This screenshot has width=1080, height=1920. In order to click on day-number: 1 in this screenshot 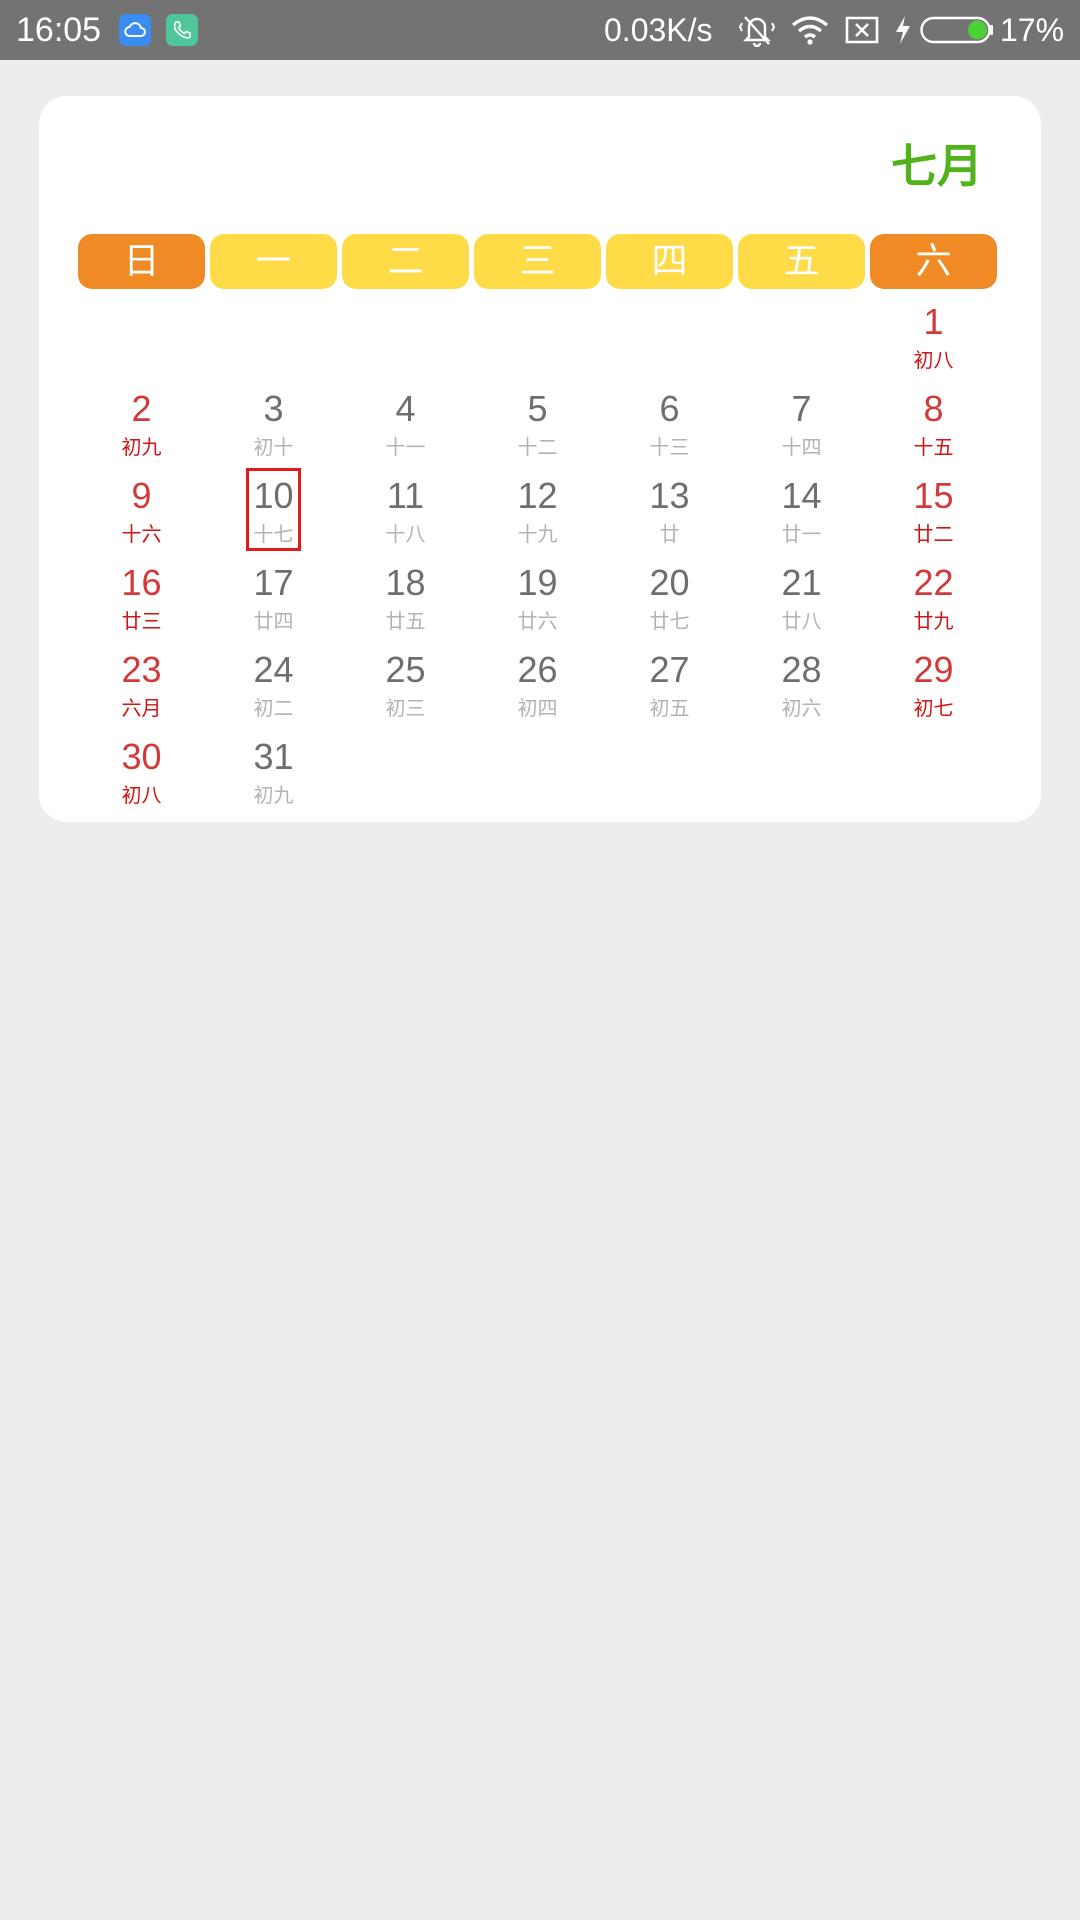, I will do `click(933, 321)`.